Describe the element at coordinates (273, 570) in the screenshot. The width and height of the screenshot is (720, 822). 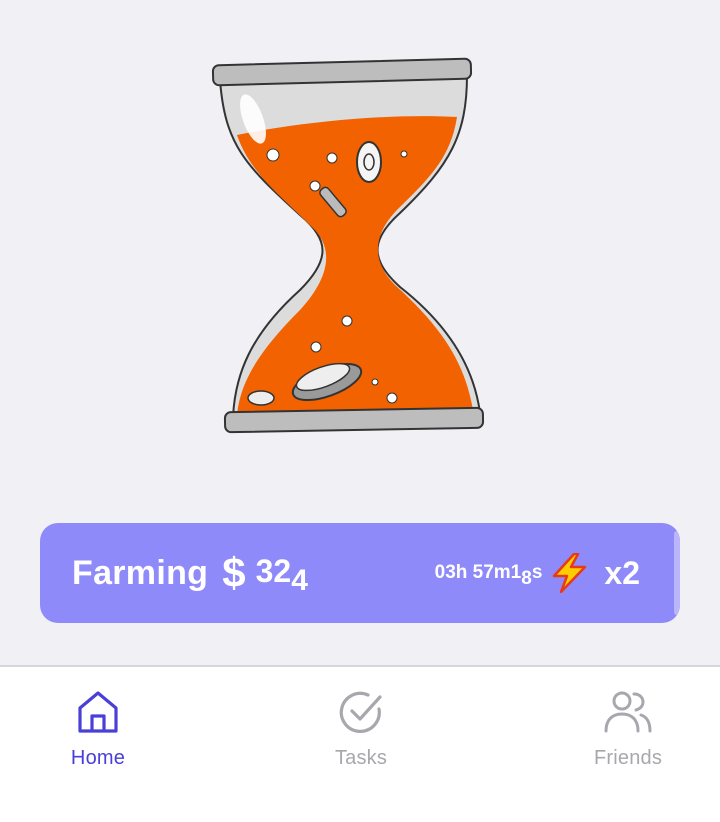
I see `farming-amount-main: 32` at that location.